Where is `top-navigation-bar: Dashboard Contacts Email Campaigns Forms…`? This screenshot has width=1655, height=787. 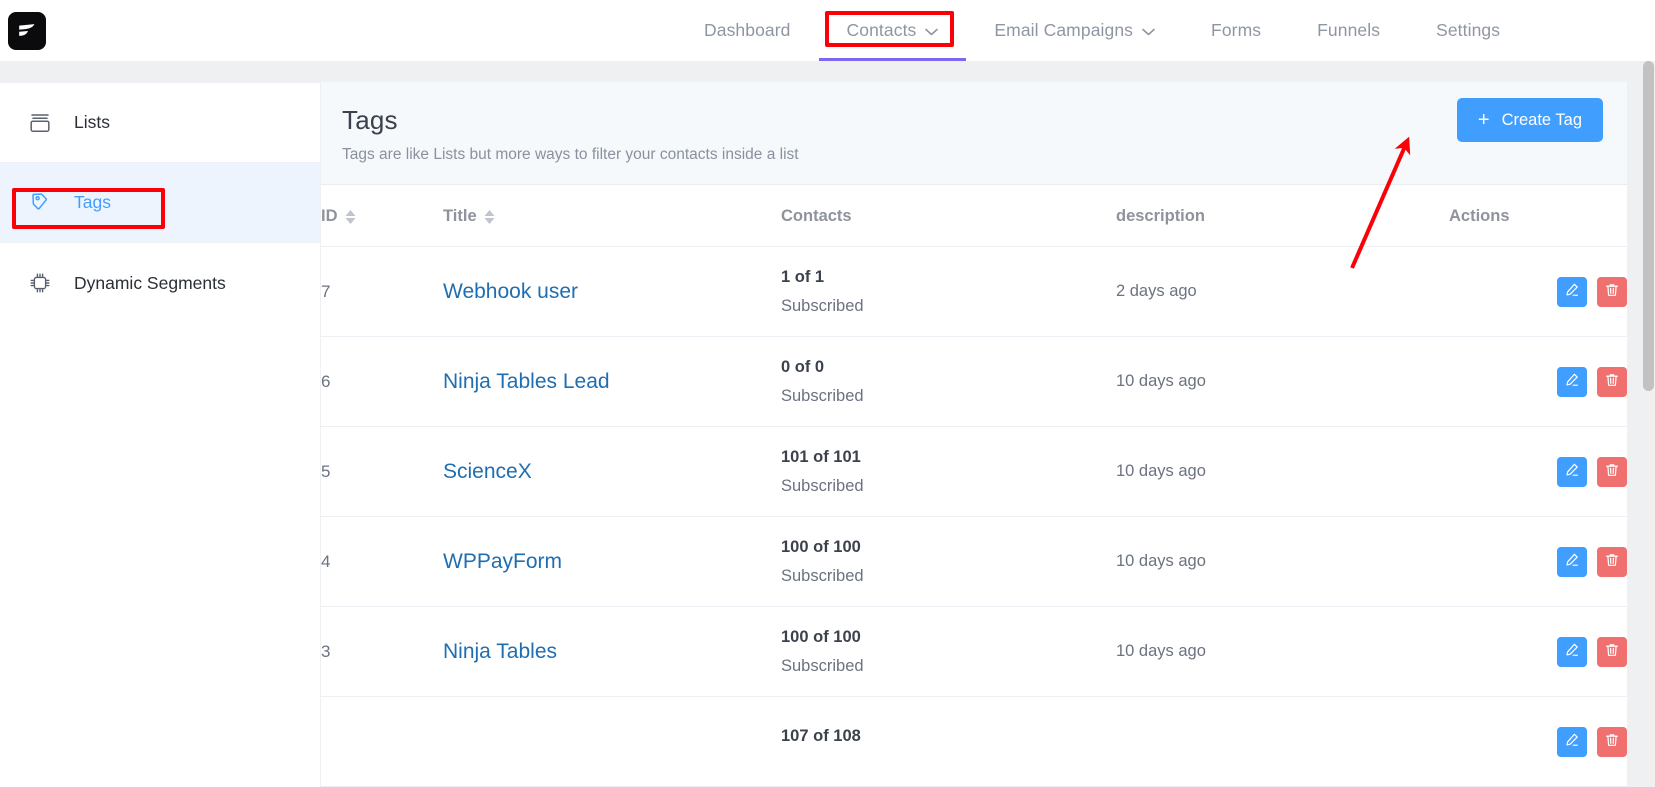 top-navigation-bar: Dashboard Contacts Email Campaigns Forms… is located at coordinates (827, 30).